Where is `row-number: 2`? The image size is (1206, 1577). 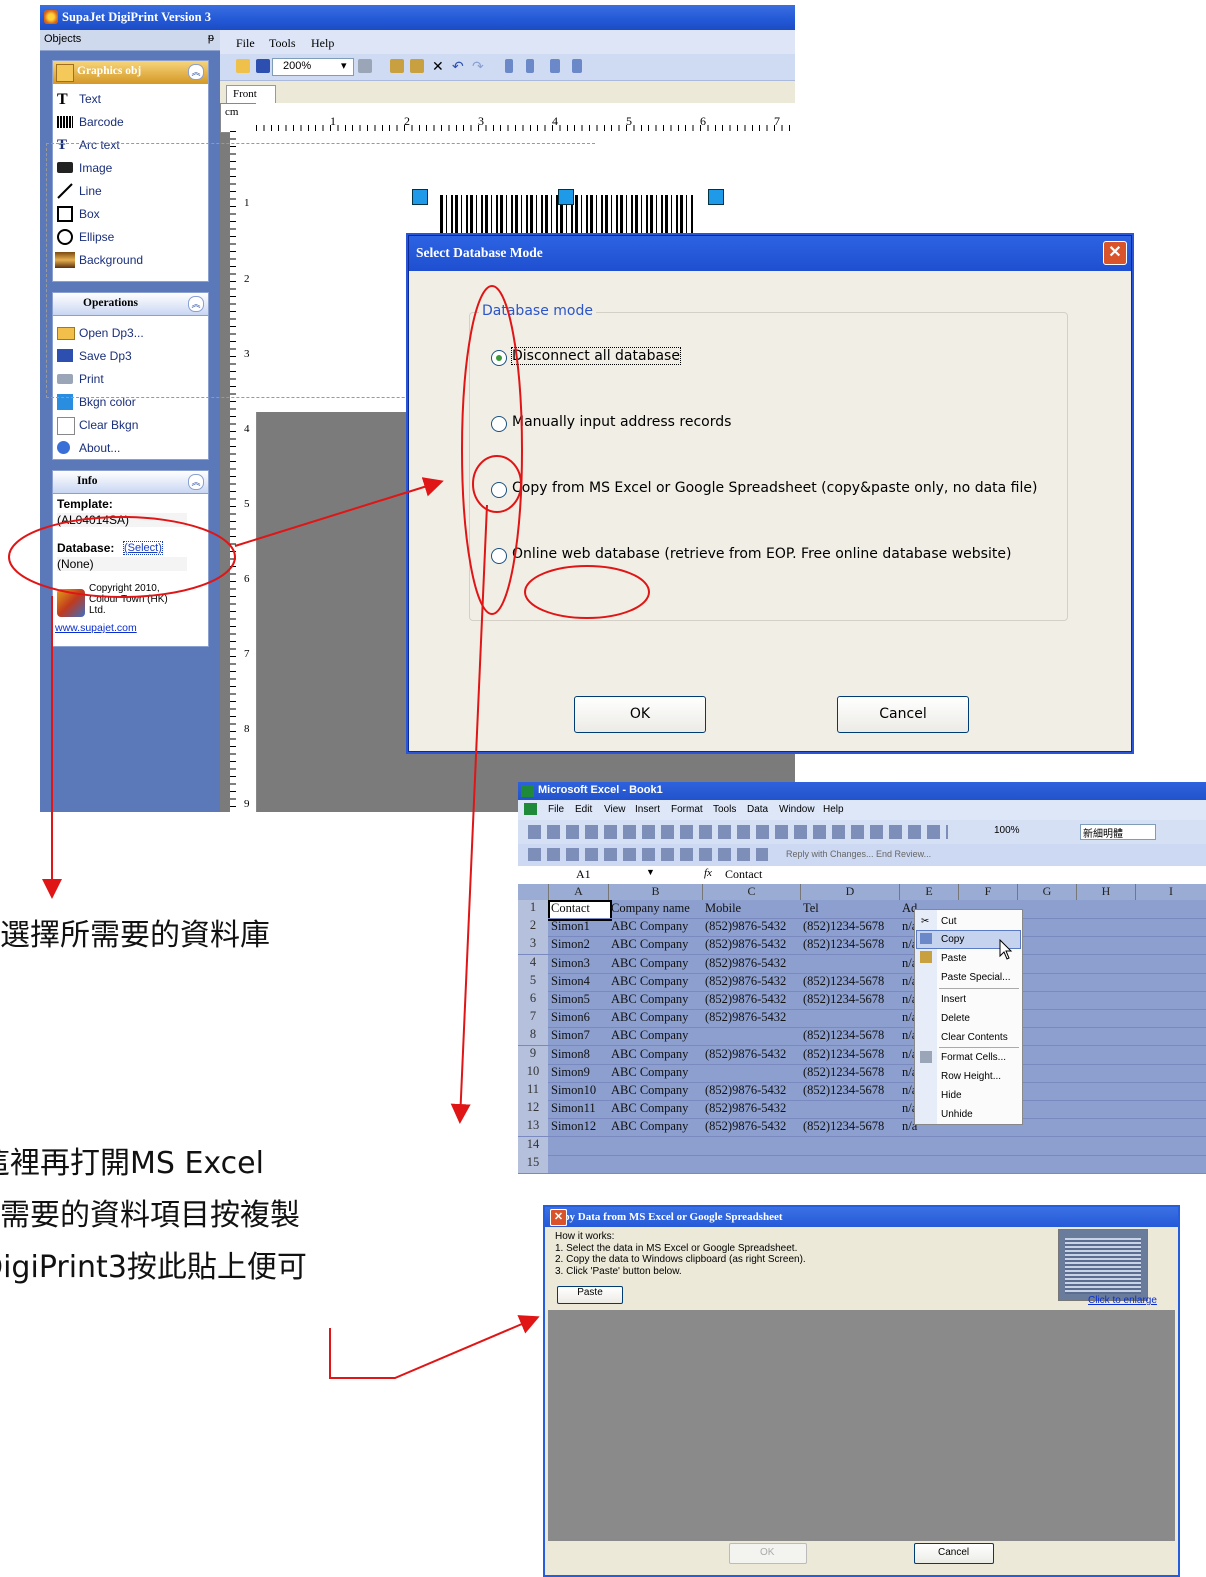
row-number: 2 is located at coordinates (533, 927).